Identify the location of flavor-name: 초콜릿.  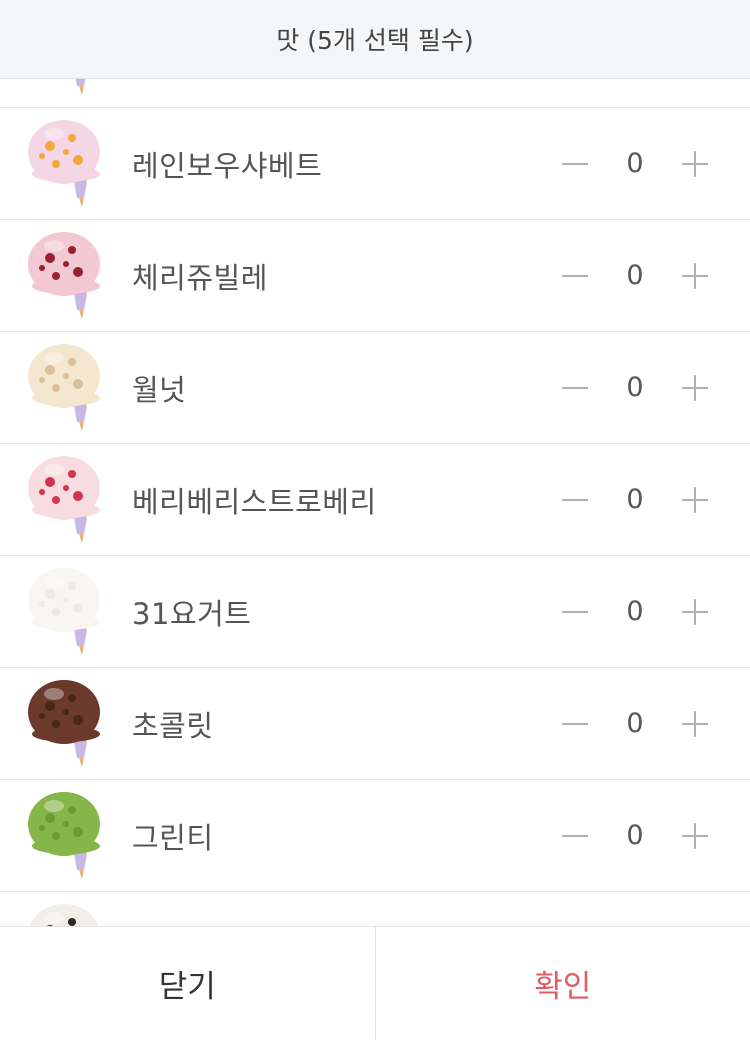
(173, 723).